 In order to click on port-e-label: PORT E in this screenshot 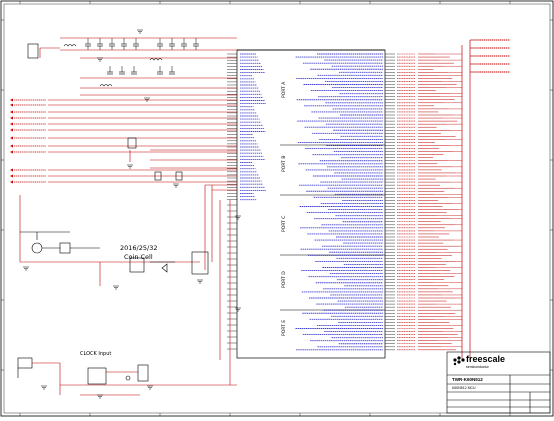, I will do `click(284, 327)`.